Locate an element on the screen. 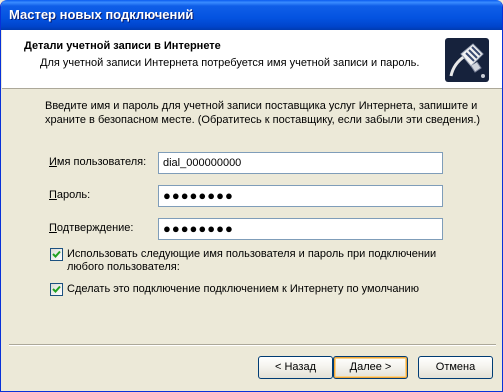 Image resolution: width=503 pixels, height=392 pixels. username-label: Имя пользователя: is located at coordinates (98, 162).